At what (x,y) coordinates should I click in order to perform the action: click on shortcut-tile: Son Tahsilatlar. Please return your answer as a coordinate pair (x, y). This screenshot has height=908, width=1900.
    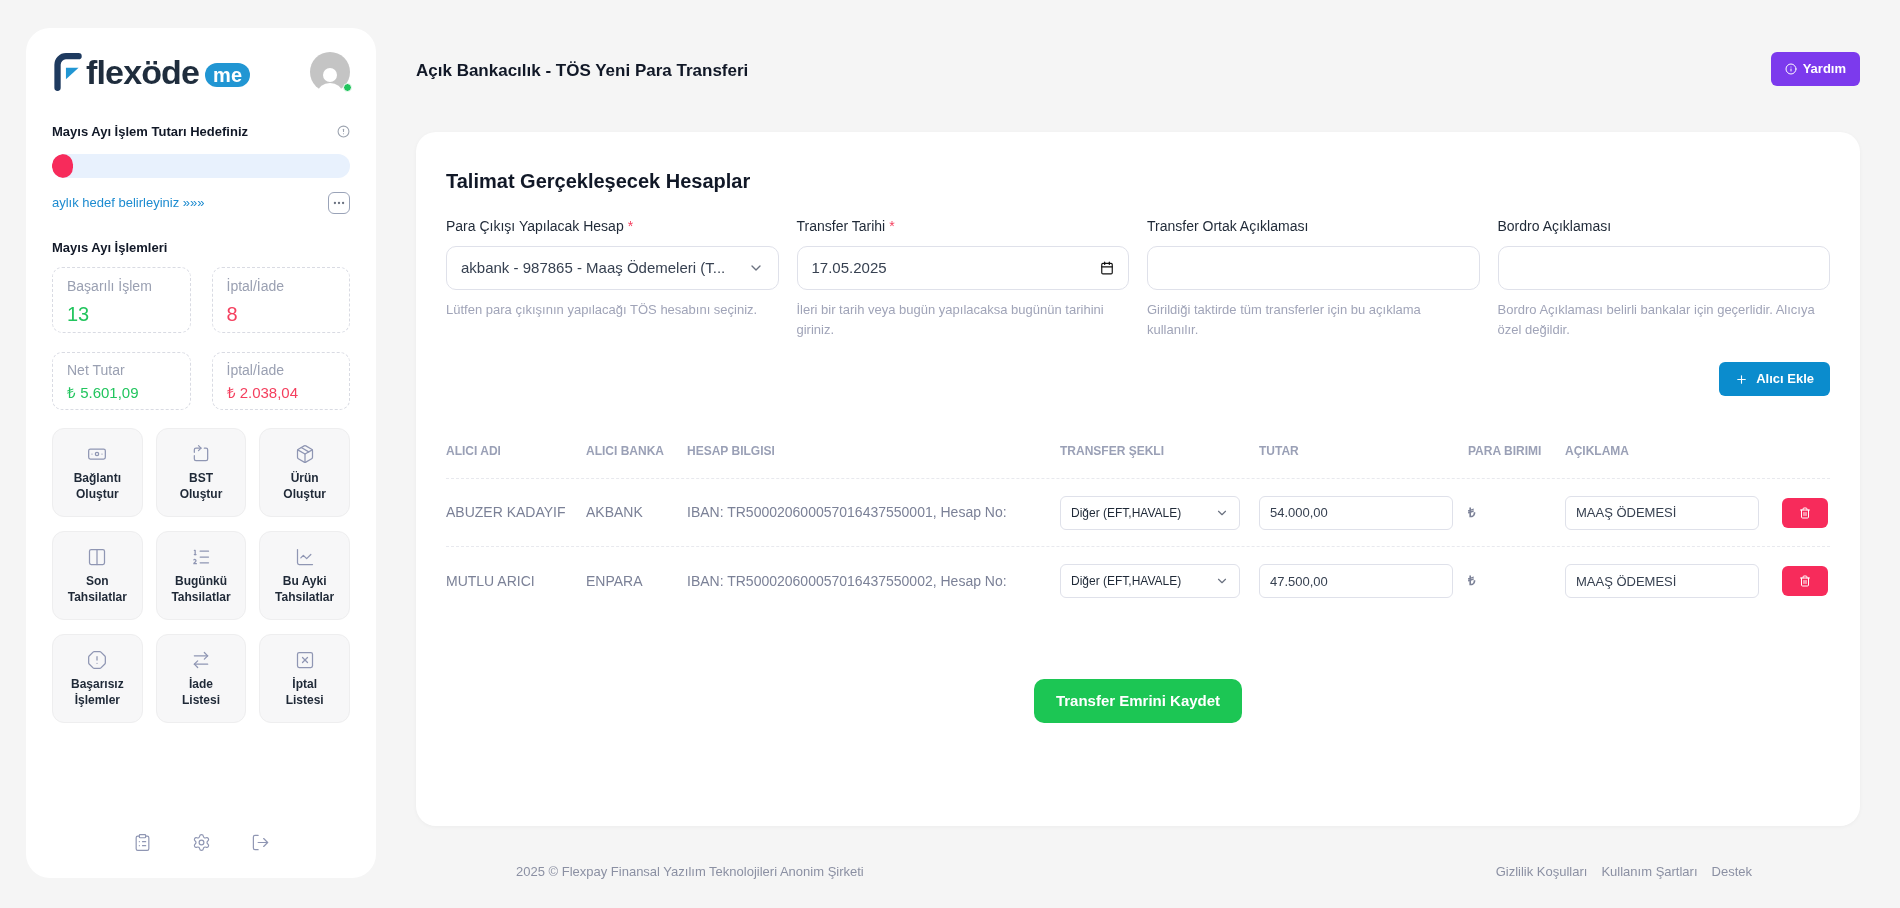
    Looking at the image, I should click on (97, 575).